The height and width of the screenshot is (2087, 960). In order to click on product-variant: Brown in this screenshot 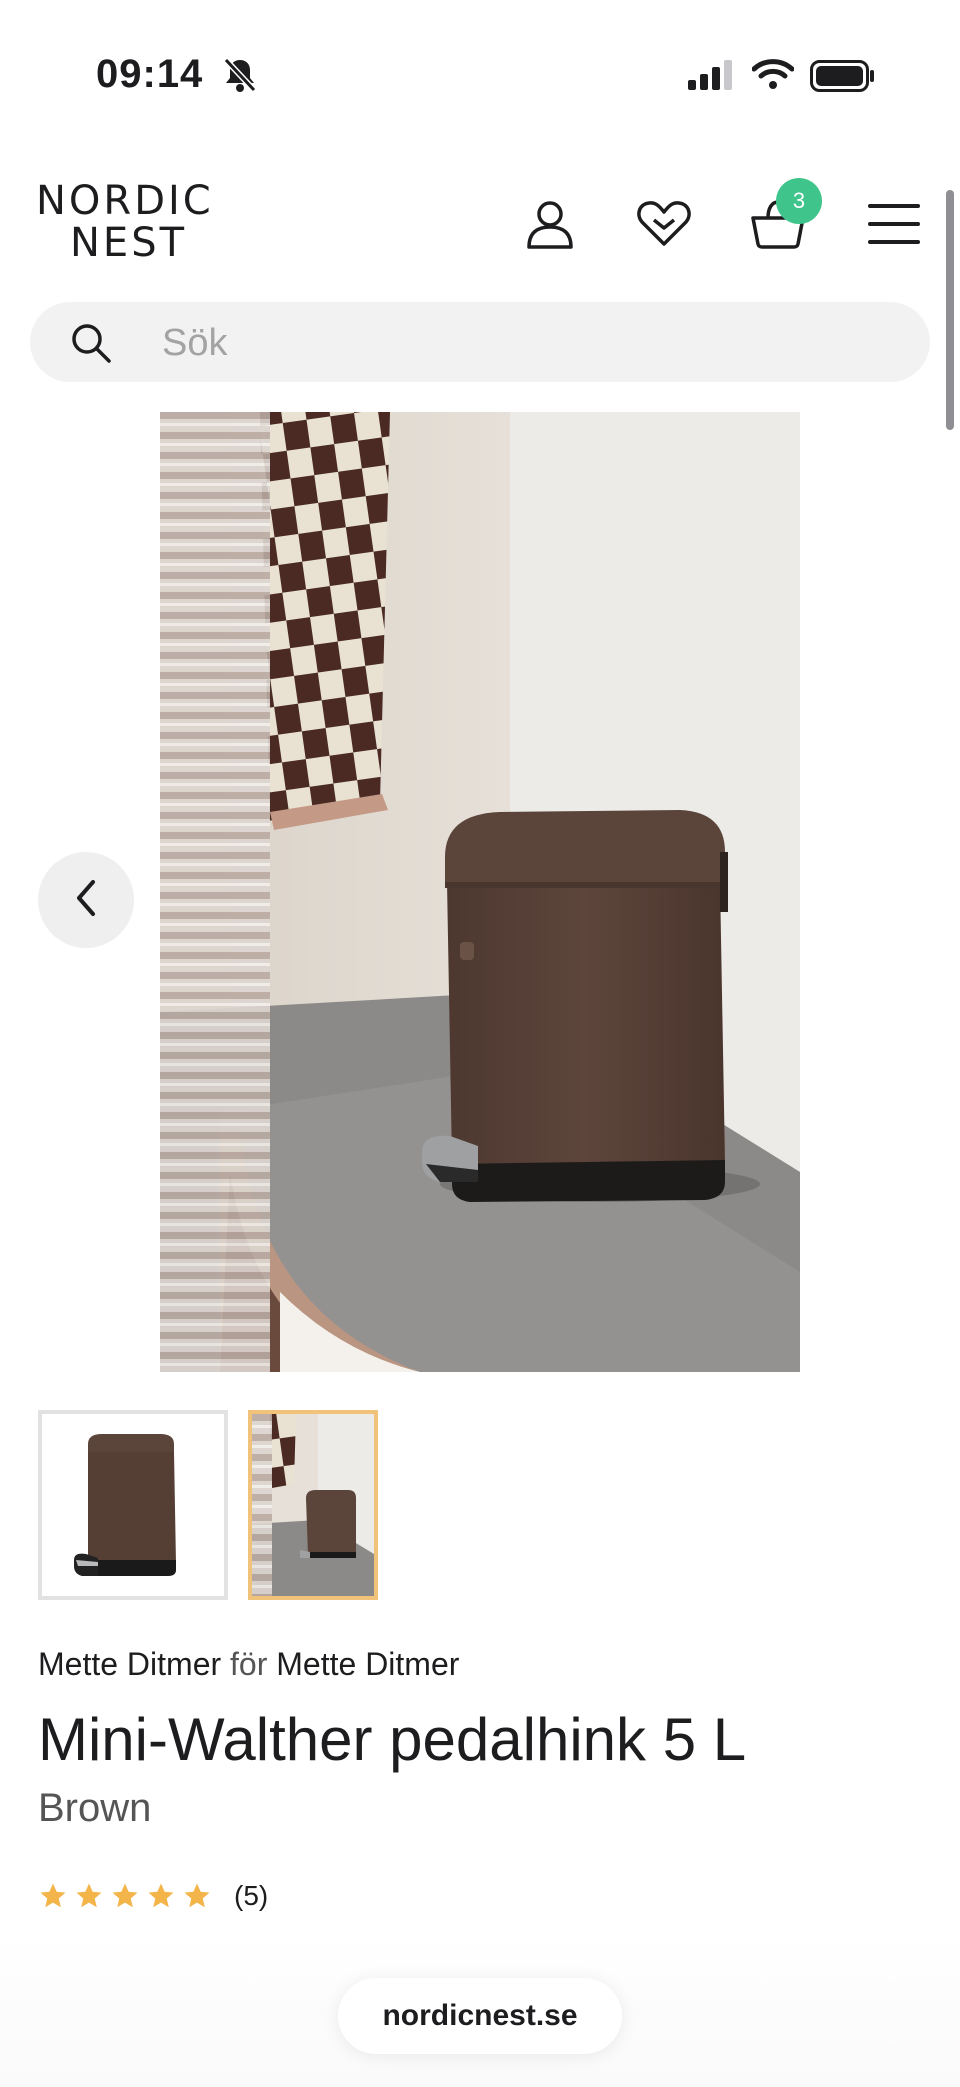, I will do `click(95, 1808)`.